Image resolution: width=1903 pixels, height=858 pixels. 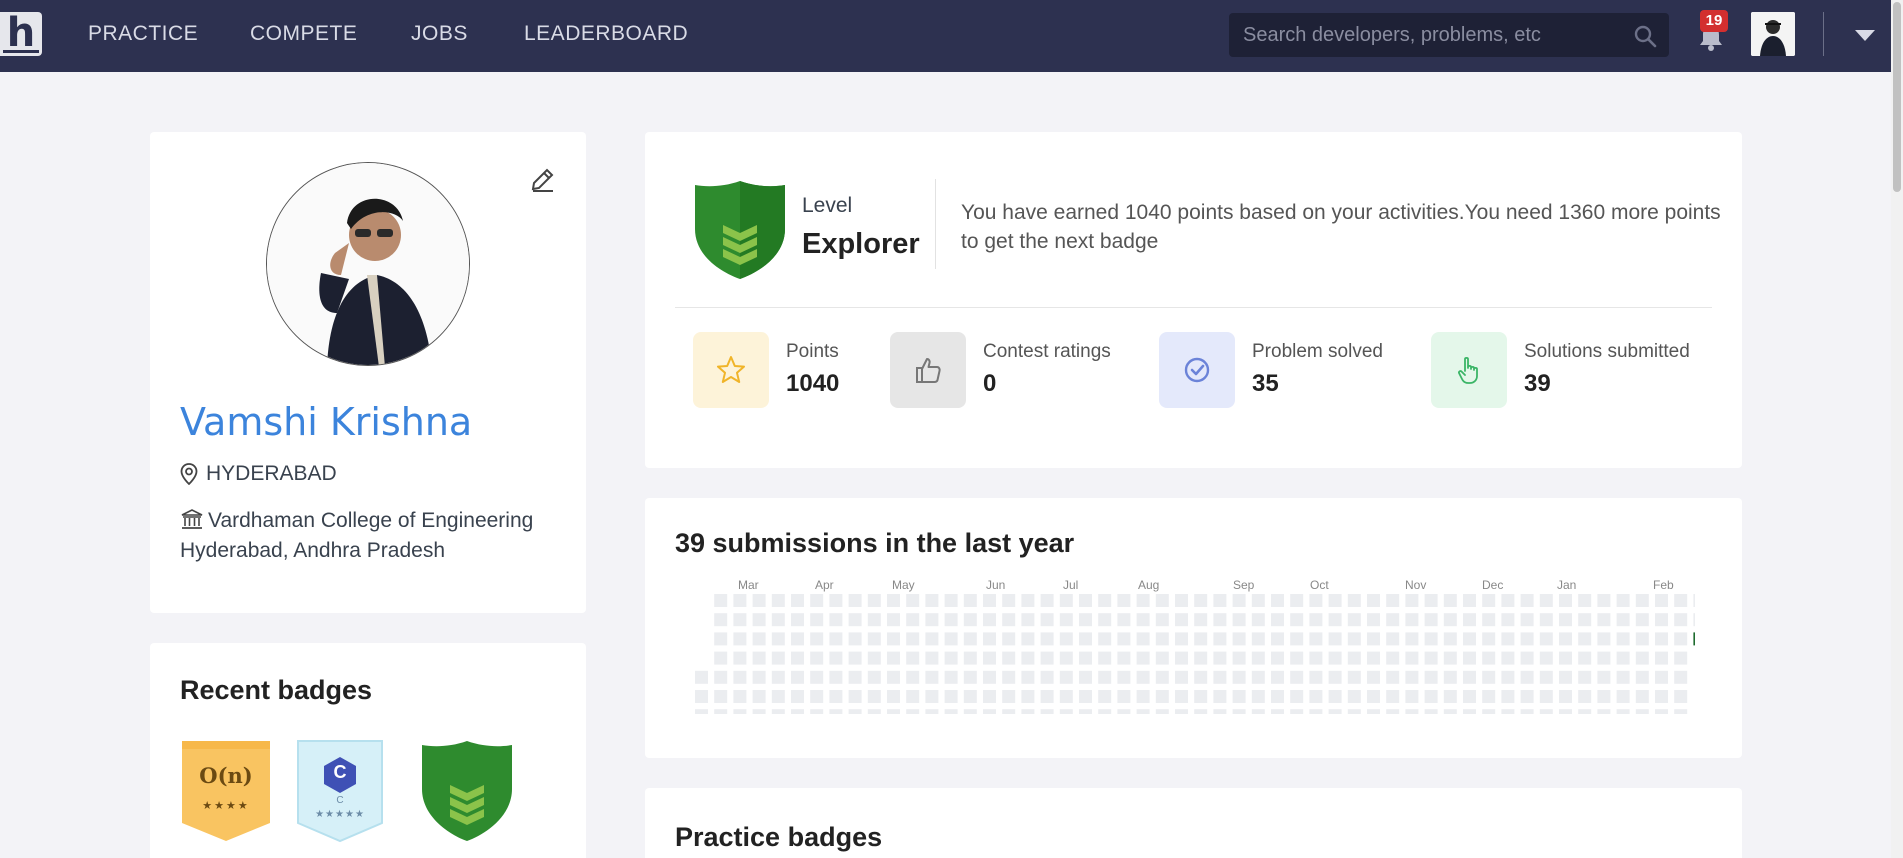 I want to click on notification-count-badge: 19, so click(x=1714, y=21).